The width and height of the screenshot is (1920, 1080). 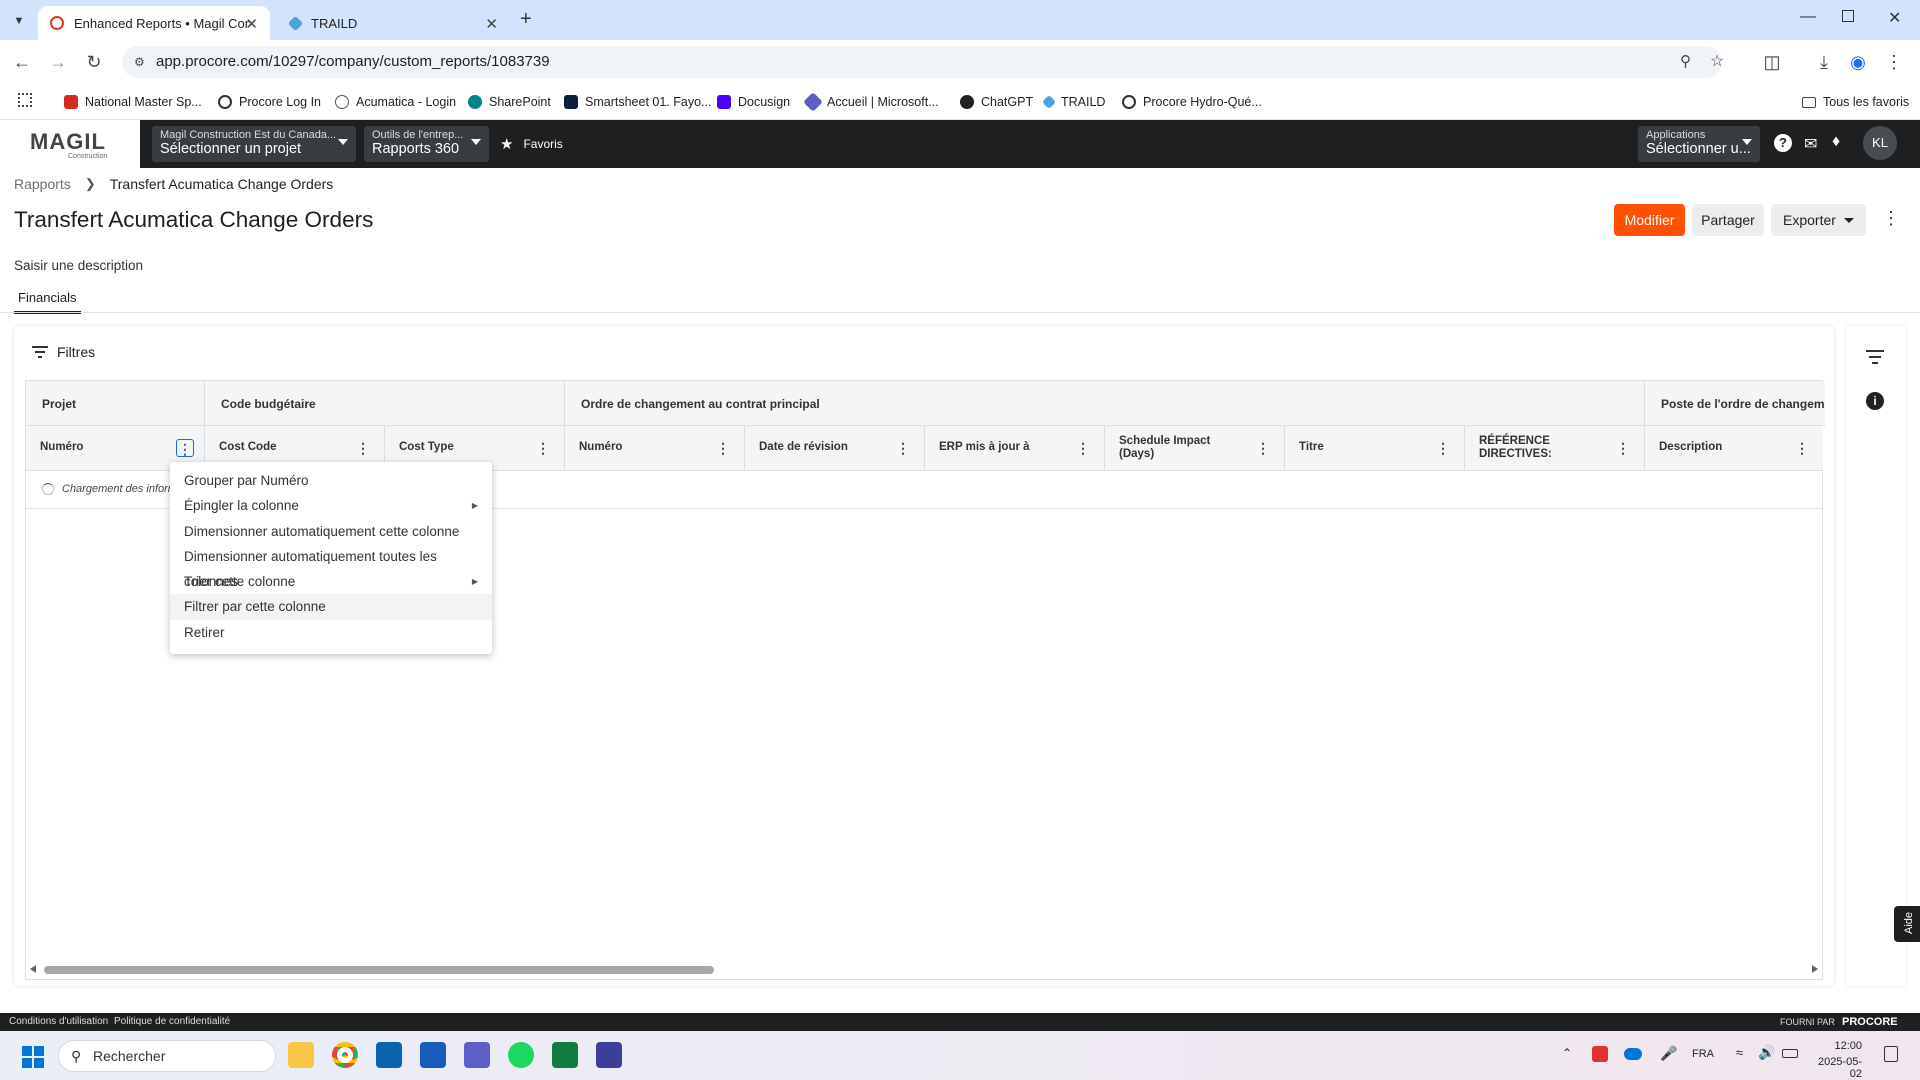 I want to click on column-header-date-revision: Date de révision ⋮, so click(x=835, y=448).